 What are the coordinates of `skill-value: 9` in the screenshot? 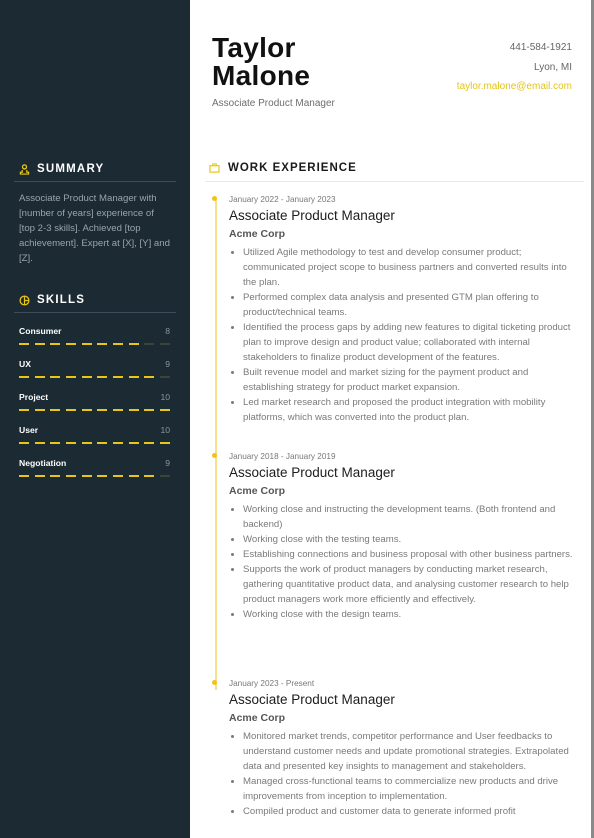 It's located at (167, 463).